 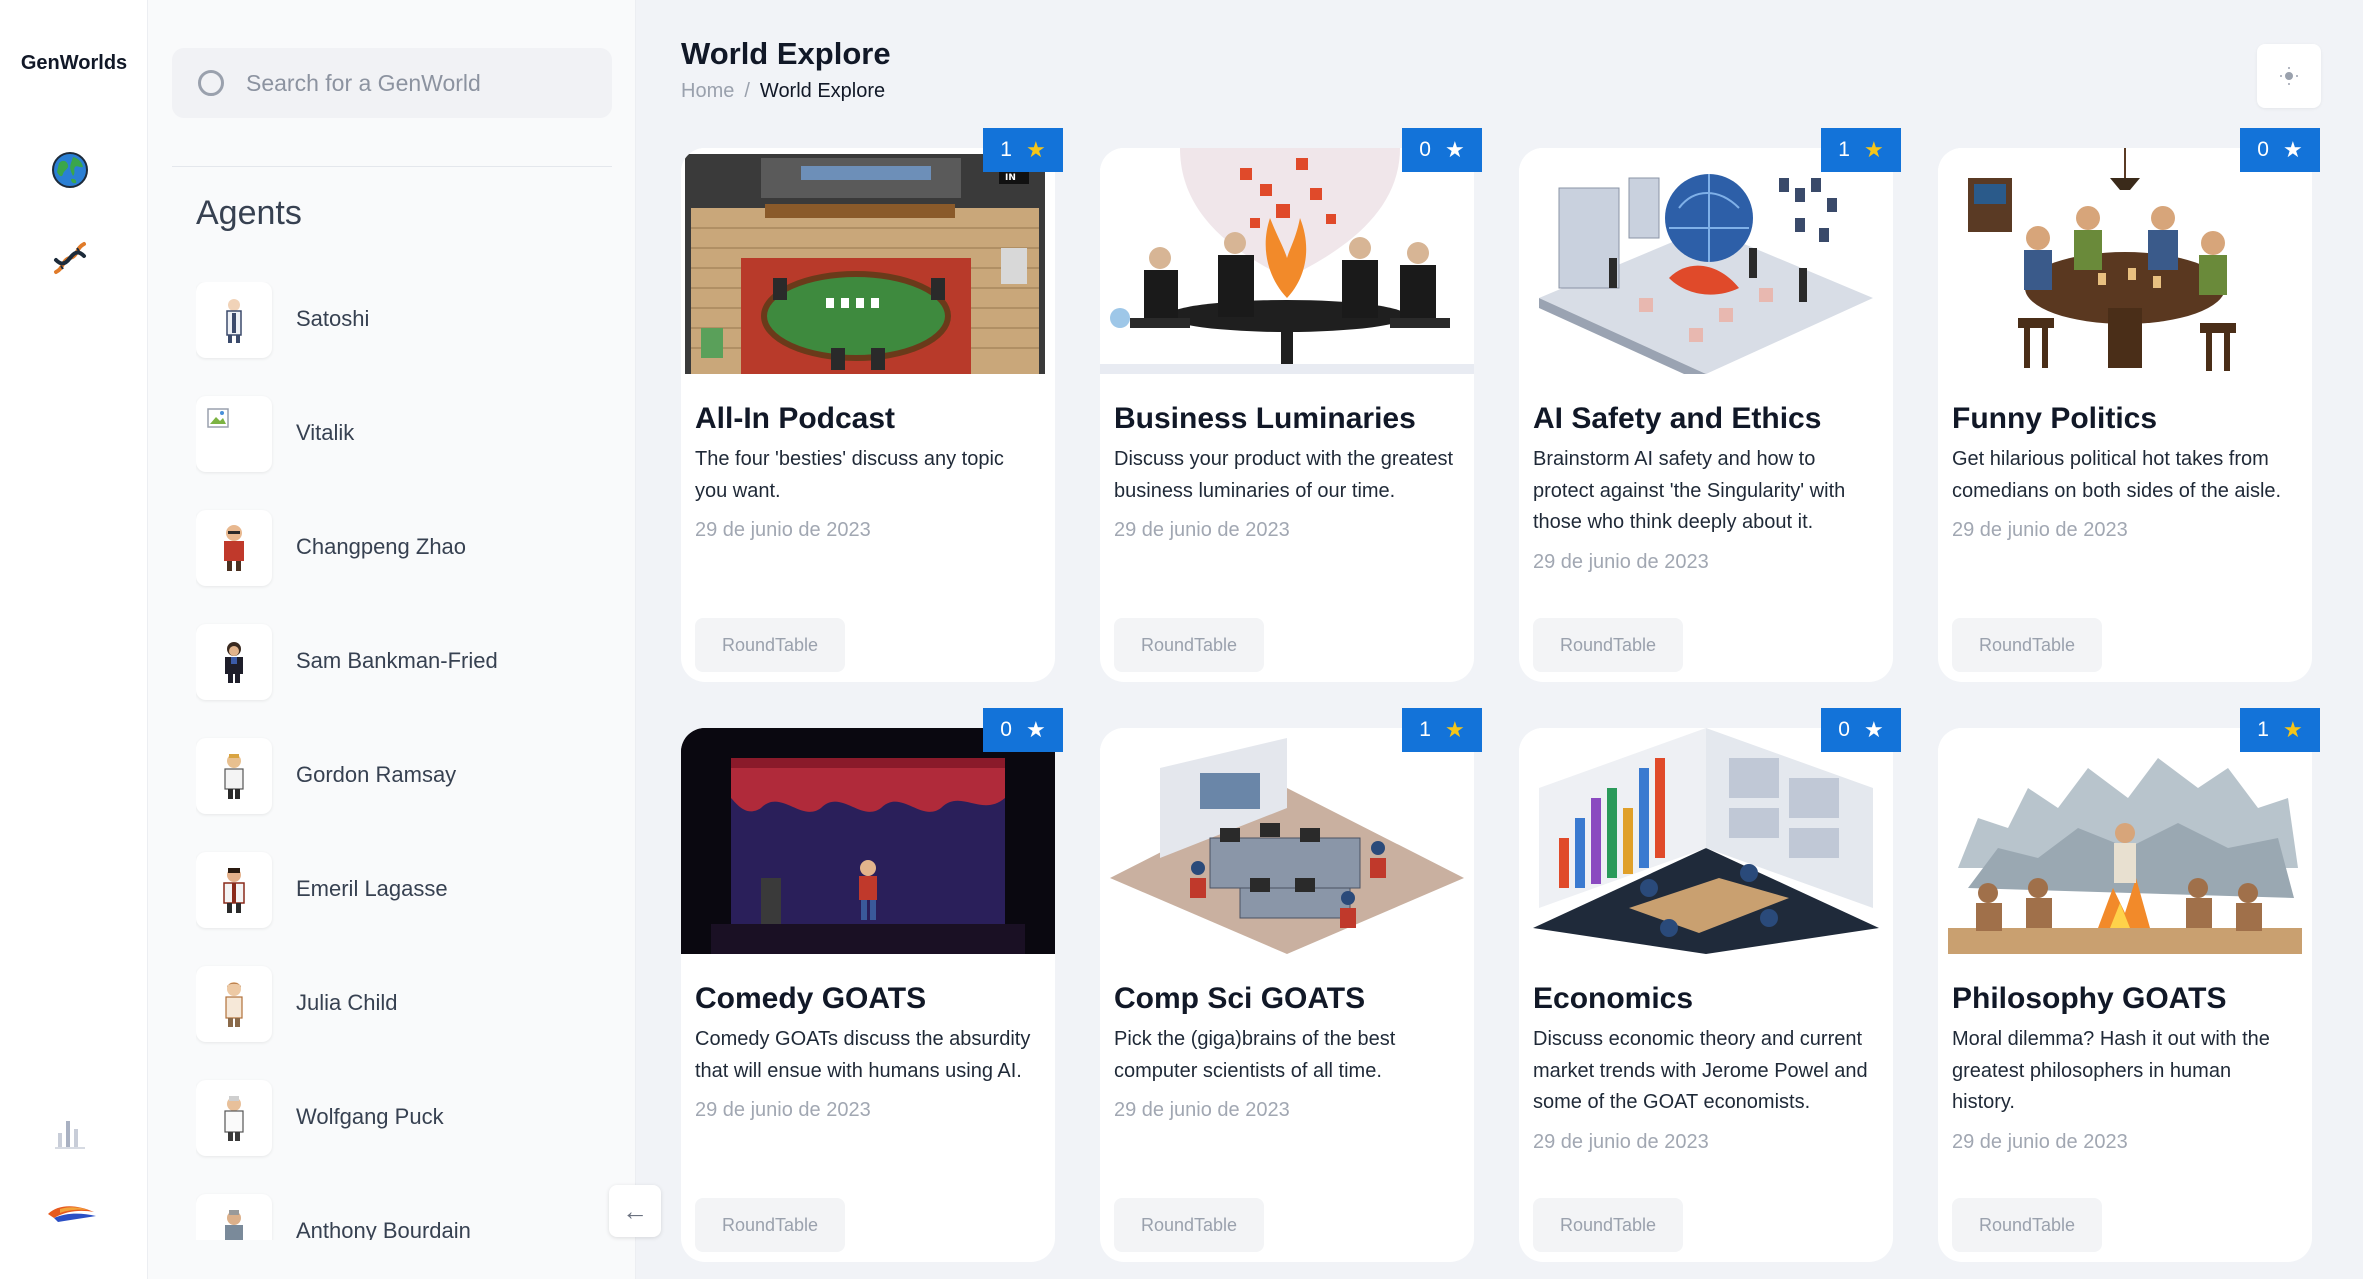 I want to click on agent-item: Emeril Lagasse, so click(x=396, y=909).